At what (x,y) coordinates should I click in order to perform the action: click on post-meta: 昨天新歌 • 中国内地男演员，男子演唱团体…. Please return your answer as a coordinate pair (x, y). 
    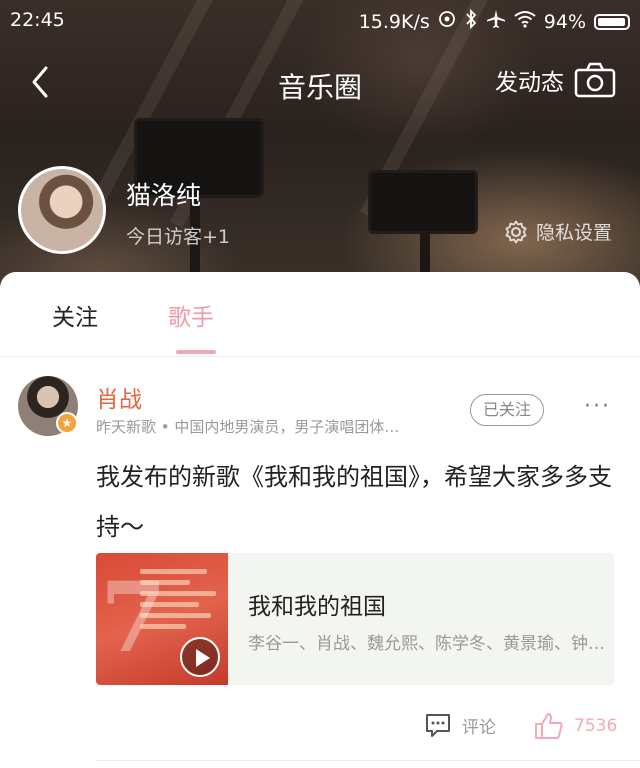
    Looking at the image, I should click on (248, 427).